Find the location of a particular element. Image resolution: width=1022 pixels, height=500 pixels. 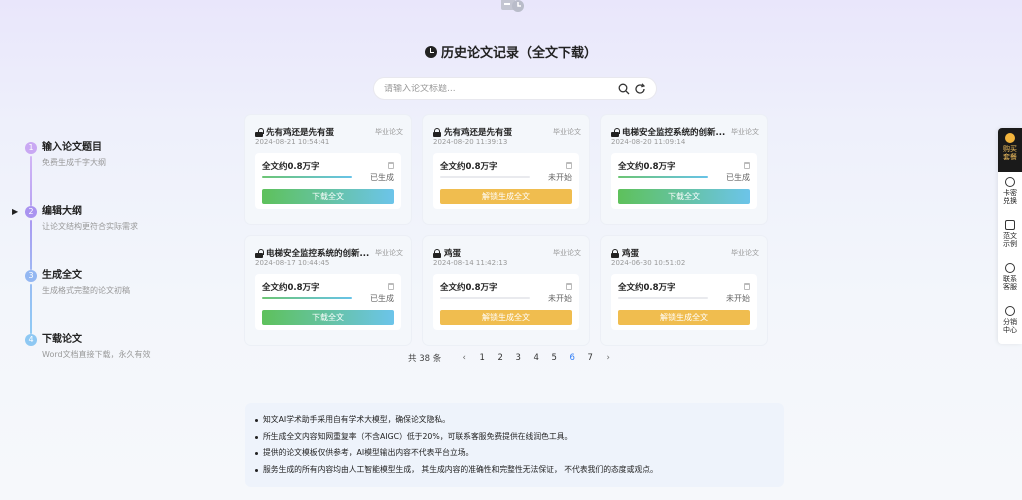

search-icon is located at coordinates (624, 89).